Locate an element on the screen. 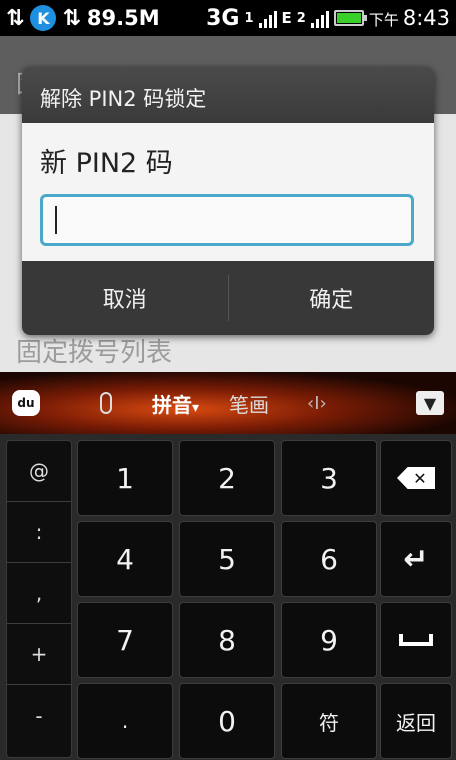 This screenshot has width=456, height=760. symbol-key-comma: , is located at coordinates (39, 593).